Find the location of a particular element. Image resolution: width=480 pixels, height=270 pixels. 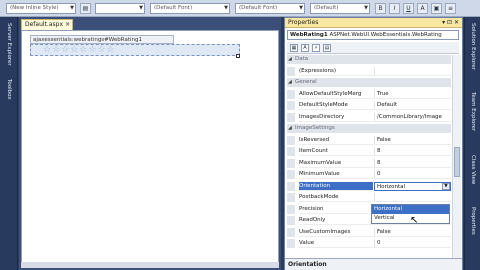

property-value: Default is located at coordinates (412, 105).